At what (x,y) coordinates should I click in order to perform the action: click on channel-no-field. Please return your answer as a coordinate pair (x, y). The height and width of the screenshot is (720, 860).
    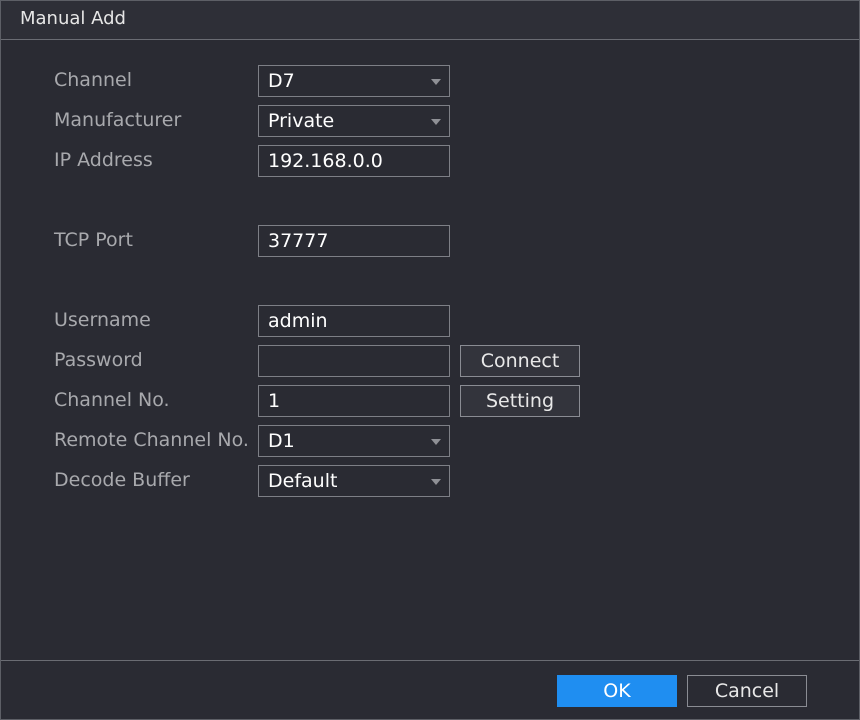
    Looking at the image, I should click on (354, 401).